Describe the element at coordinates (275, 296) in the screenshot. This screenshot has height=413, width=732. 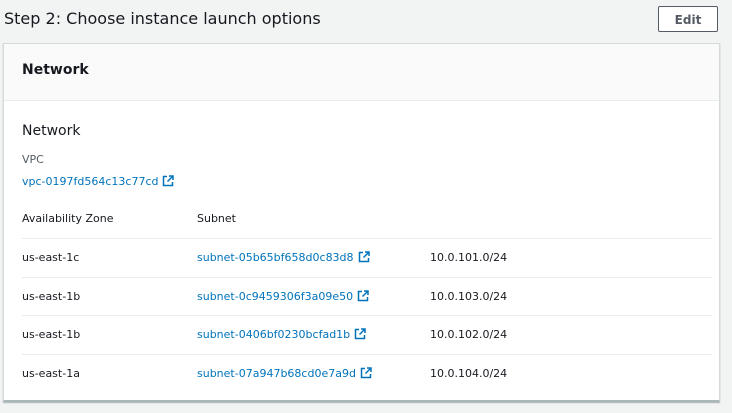
I see `subnet-id: subnet-0c9459306f3a09e50` at that location.